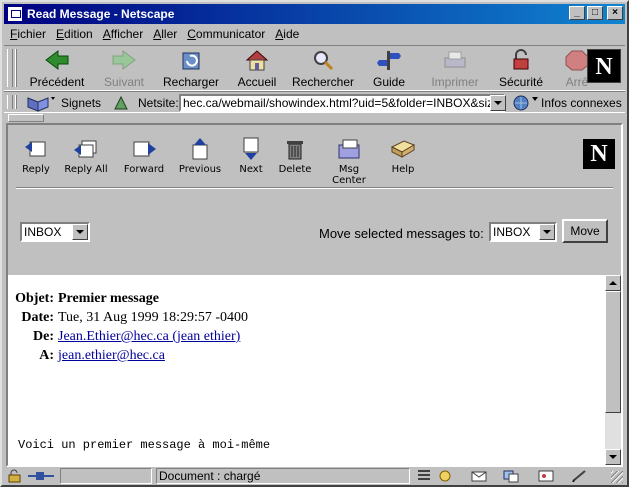 The width and height of the screenshot is (629, 487). I want to click on netsite-label: Netsite:, so click(158, 103).